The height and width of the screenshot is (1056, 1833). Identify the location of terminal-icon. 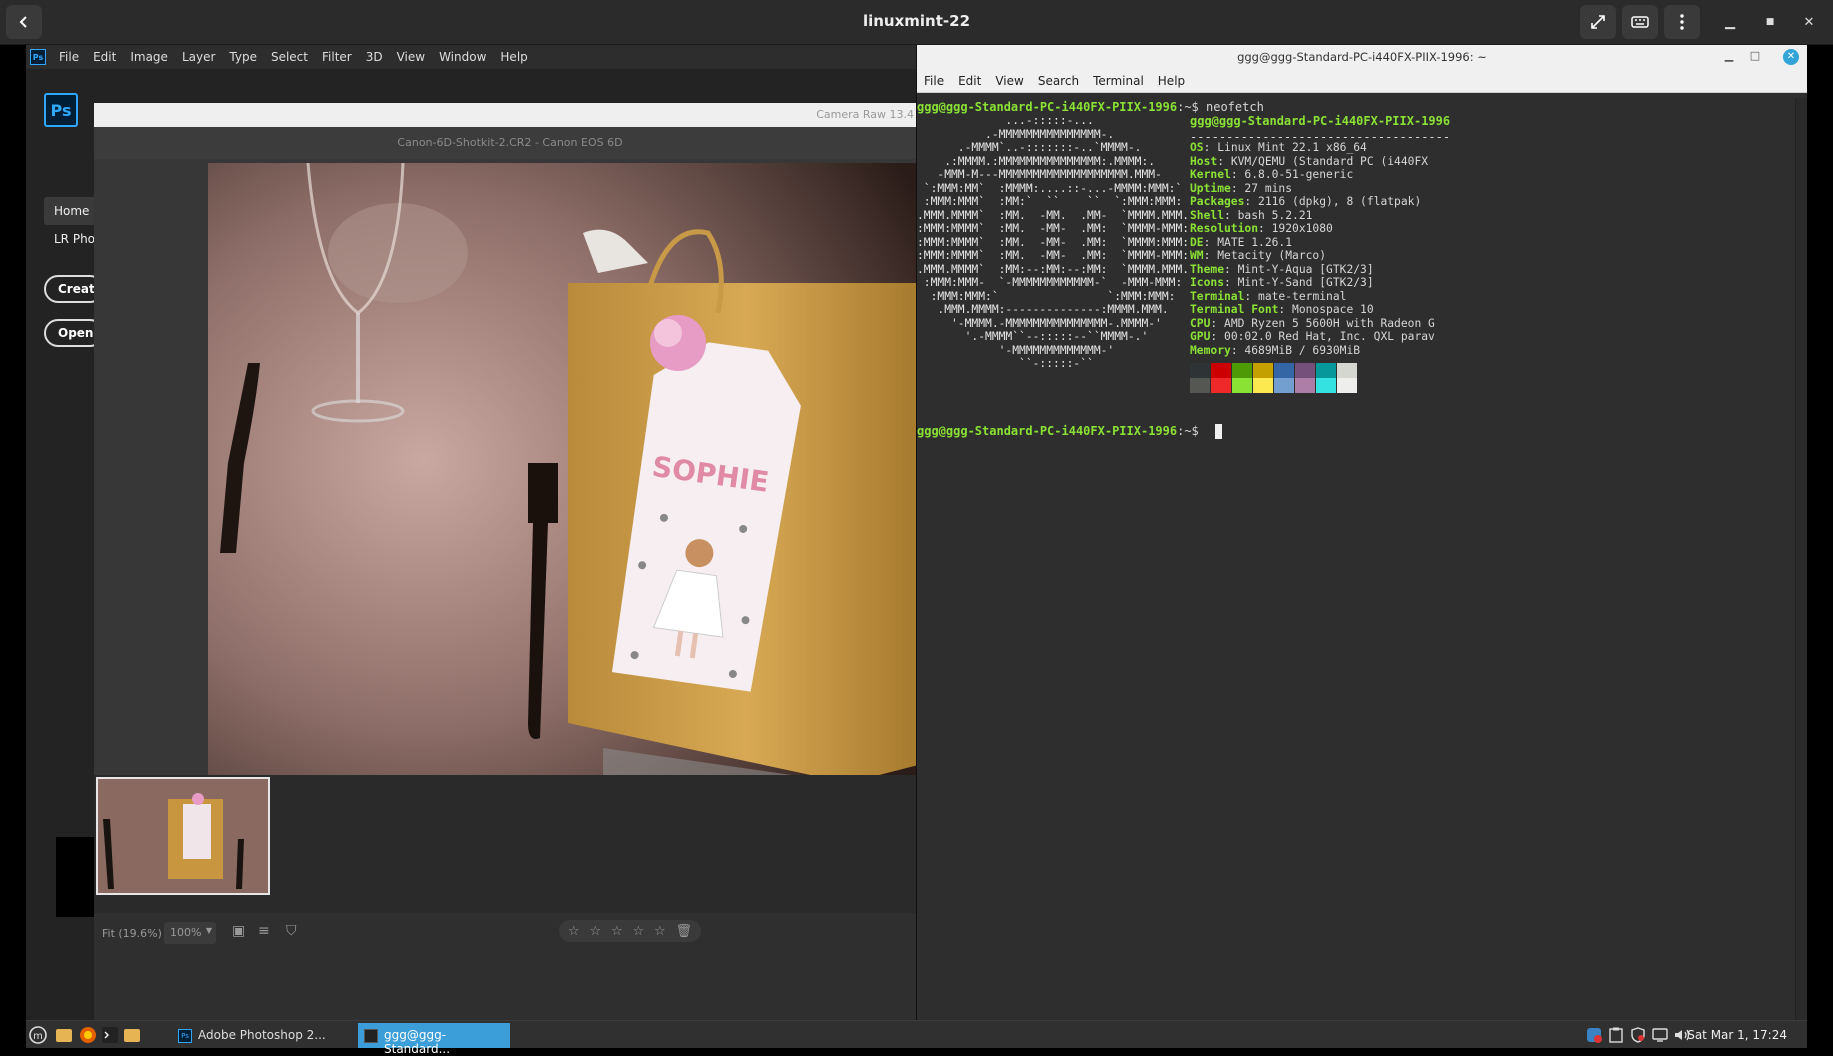
(371, 1036).